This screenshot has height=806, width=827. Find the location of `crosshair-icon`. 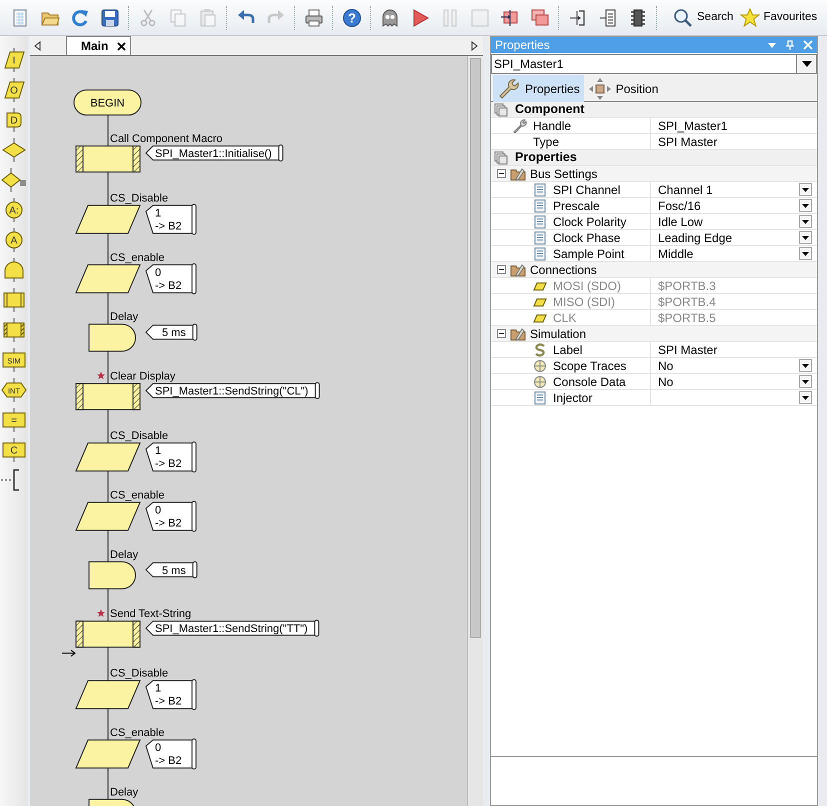

crosshair-icon is located at coordinates (540, 381).